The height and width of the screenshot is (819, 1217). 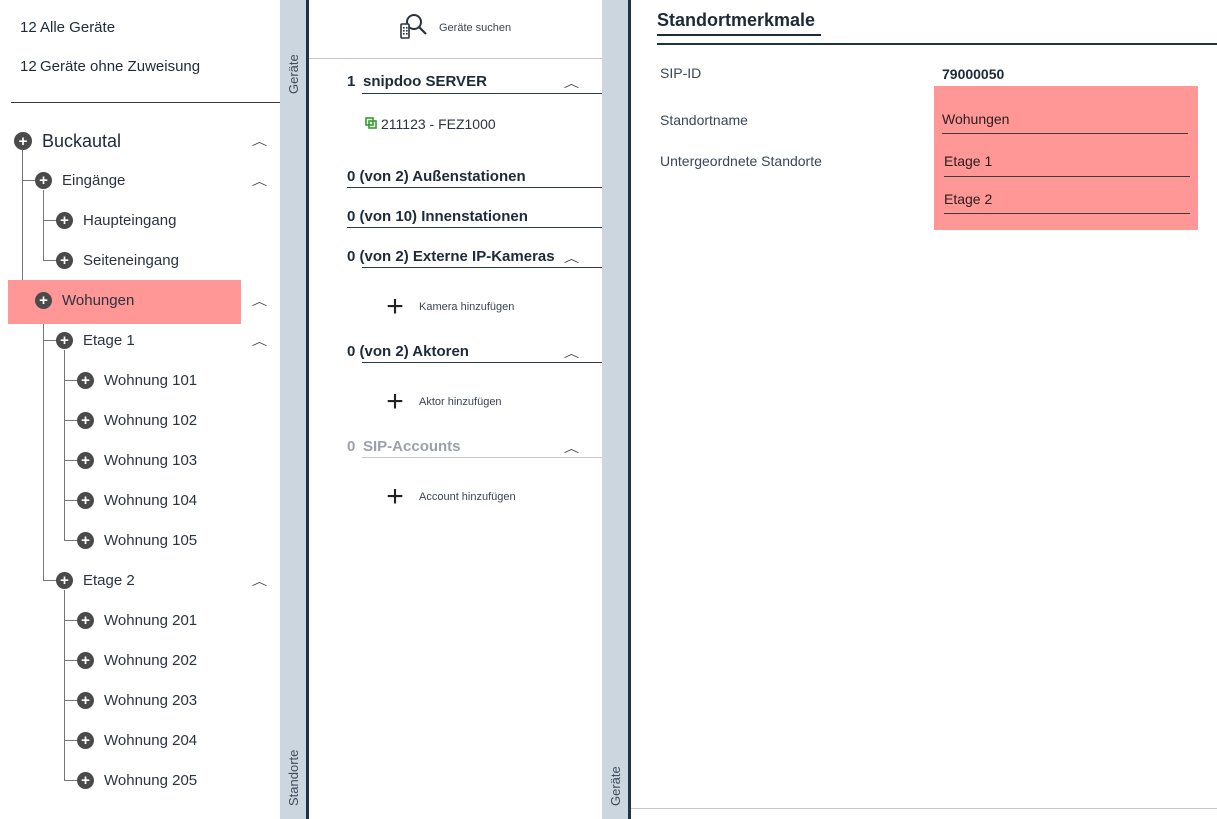 I want to click on tree-node-wohnung-105: + Wohnung 105, so click(x=137, y=540).